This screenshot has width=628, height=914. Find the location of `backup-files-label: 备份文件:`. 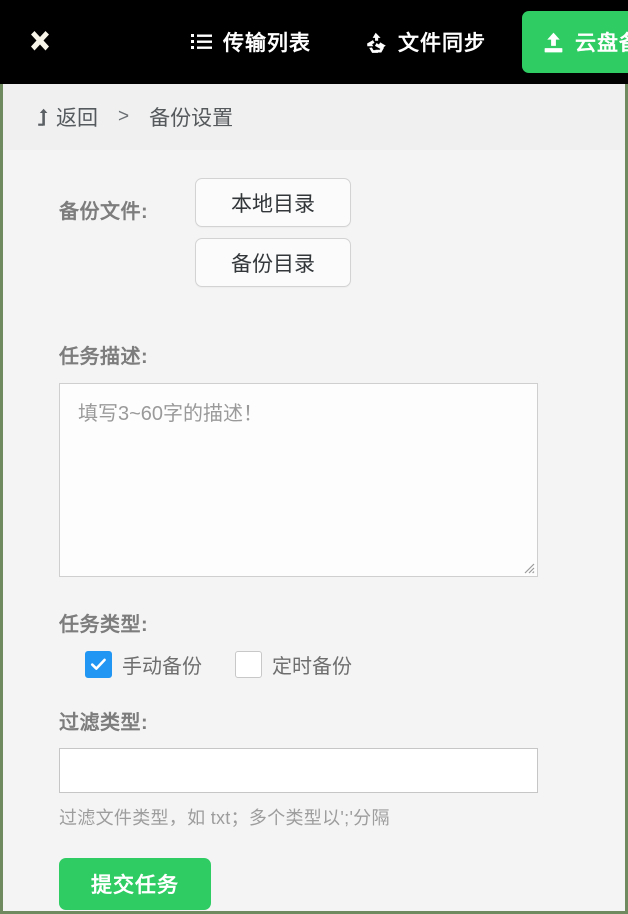

backup-files-label: 备份文件: is located at coordinates (104, 212).